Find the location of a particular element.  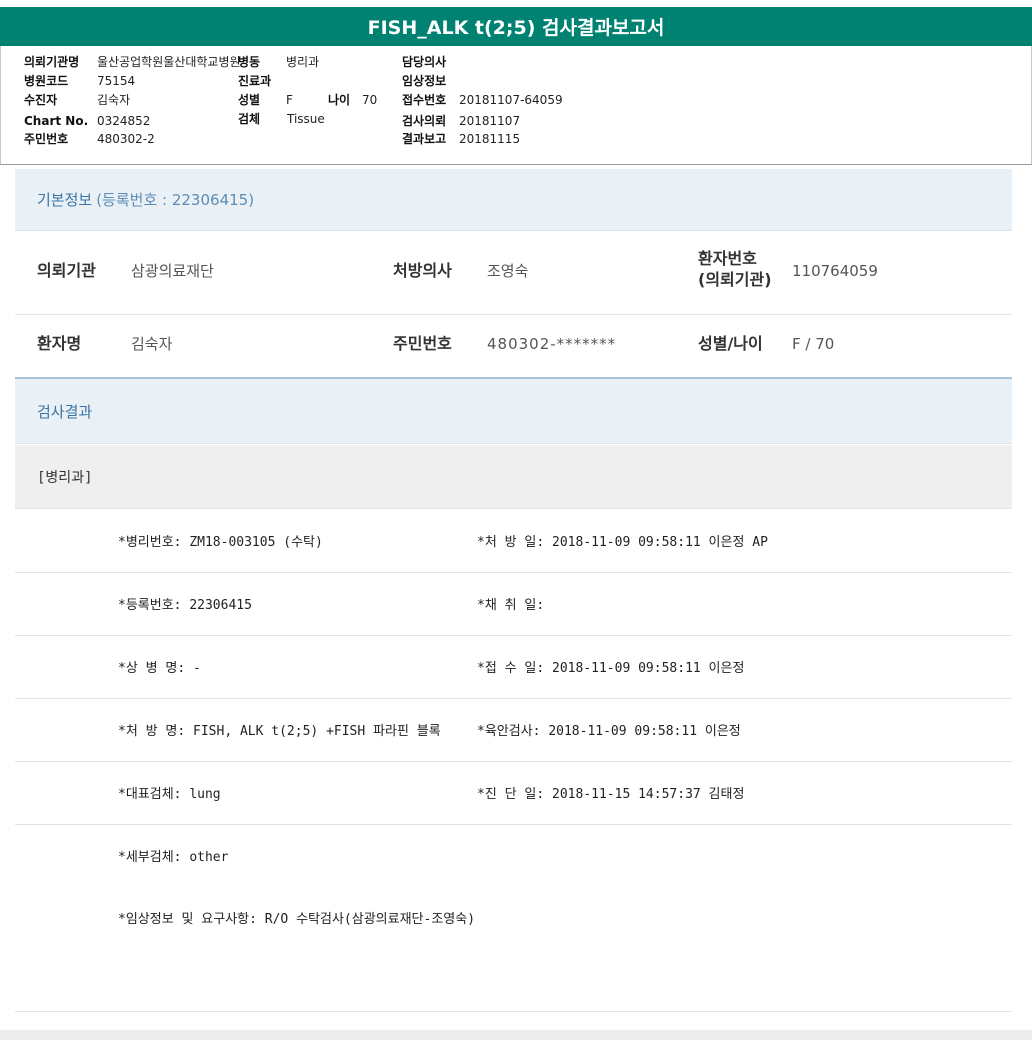

header-label-doctor: 담당의사 is located at coordinates (424, 62).